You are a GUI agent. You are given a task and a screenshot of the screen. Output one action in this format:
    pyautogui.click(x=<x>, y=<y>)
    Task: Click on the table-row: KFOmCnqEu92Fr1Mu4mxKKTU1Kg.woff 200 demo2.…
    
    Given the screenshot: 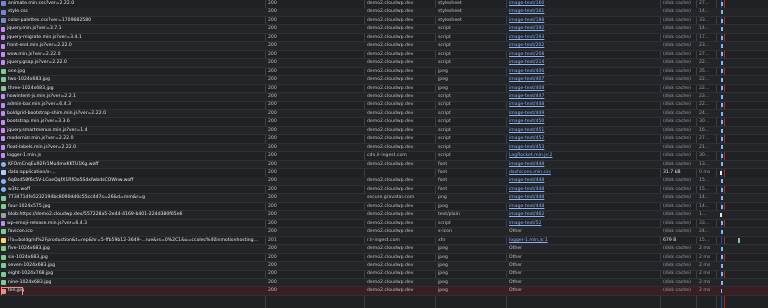 What is the action you would take?
    pyautogui.click(x=384, y=165)
    